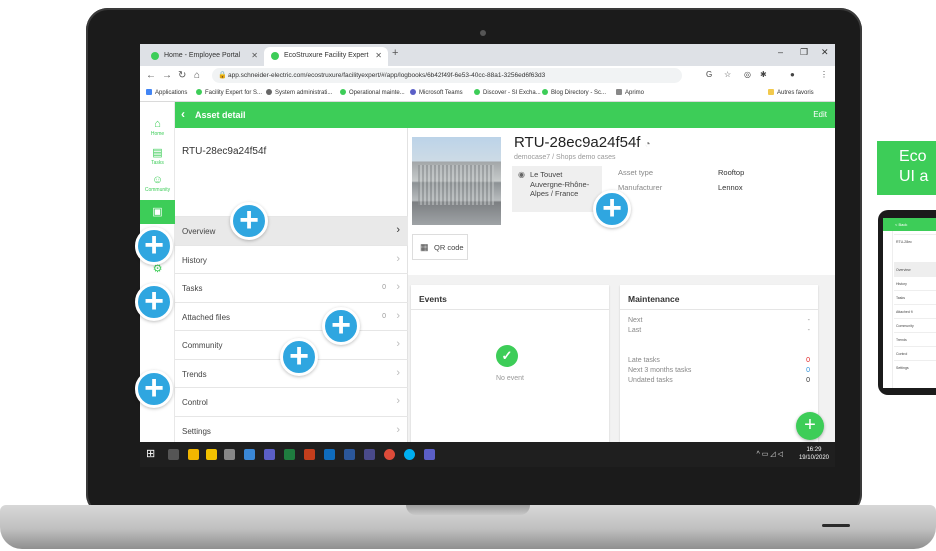  Describe the element at coordinates (433, 299) in the screenshot. I see `events-title: Events` at that location.